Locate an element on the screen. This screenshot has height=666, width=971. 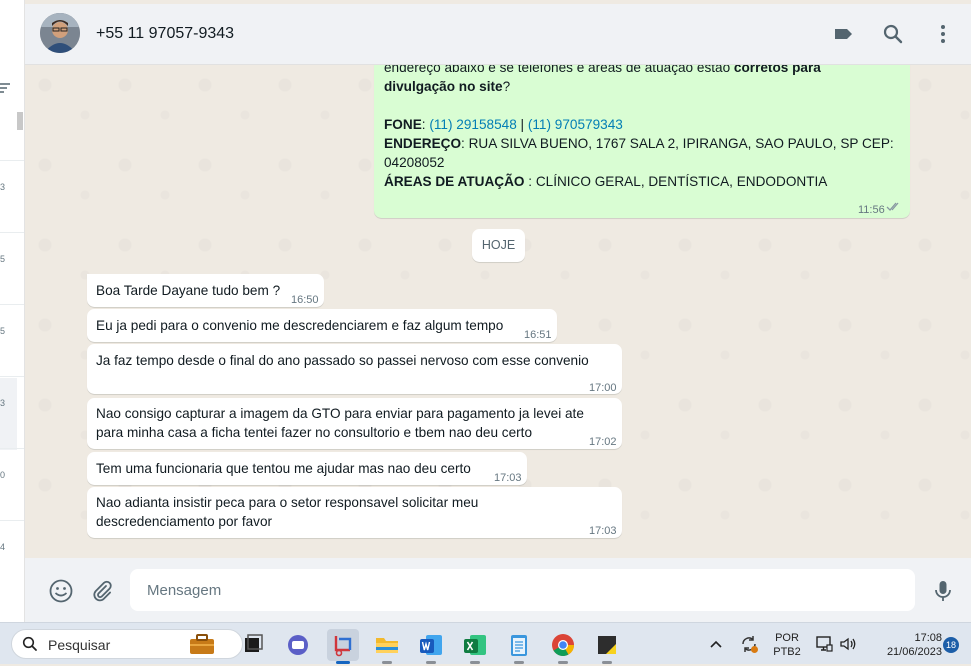
file-explorer-app is located at coordinates (387, 646).